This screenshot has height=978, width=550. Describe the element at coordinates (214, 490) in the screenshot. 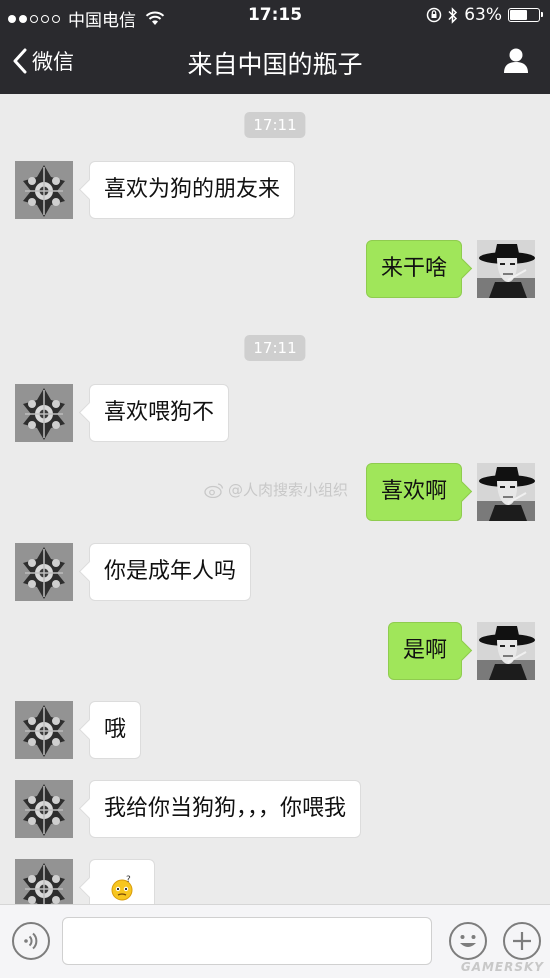

I see `weibo-icon` at that location.